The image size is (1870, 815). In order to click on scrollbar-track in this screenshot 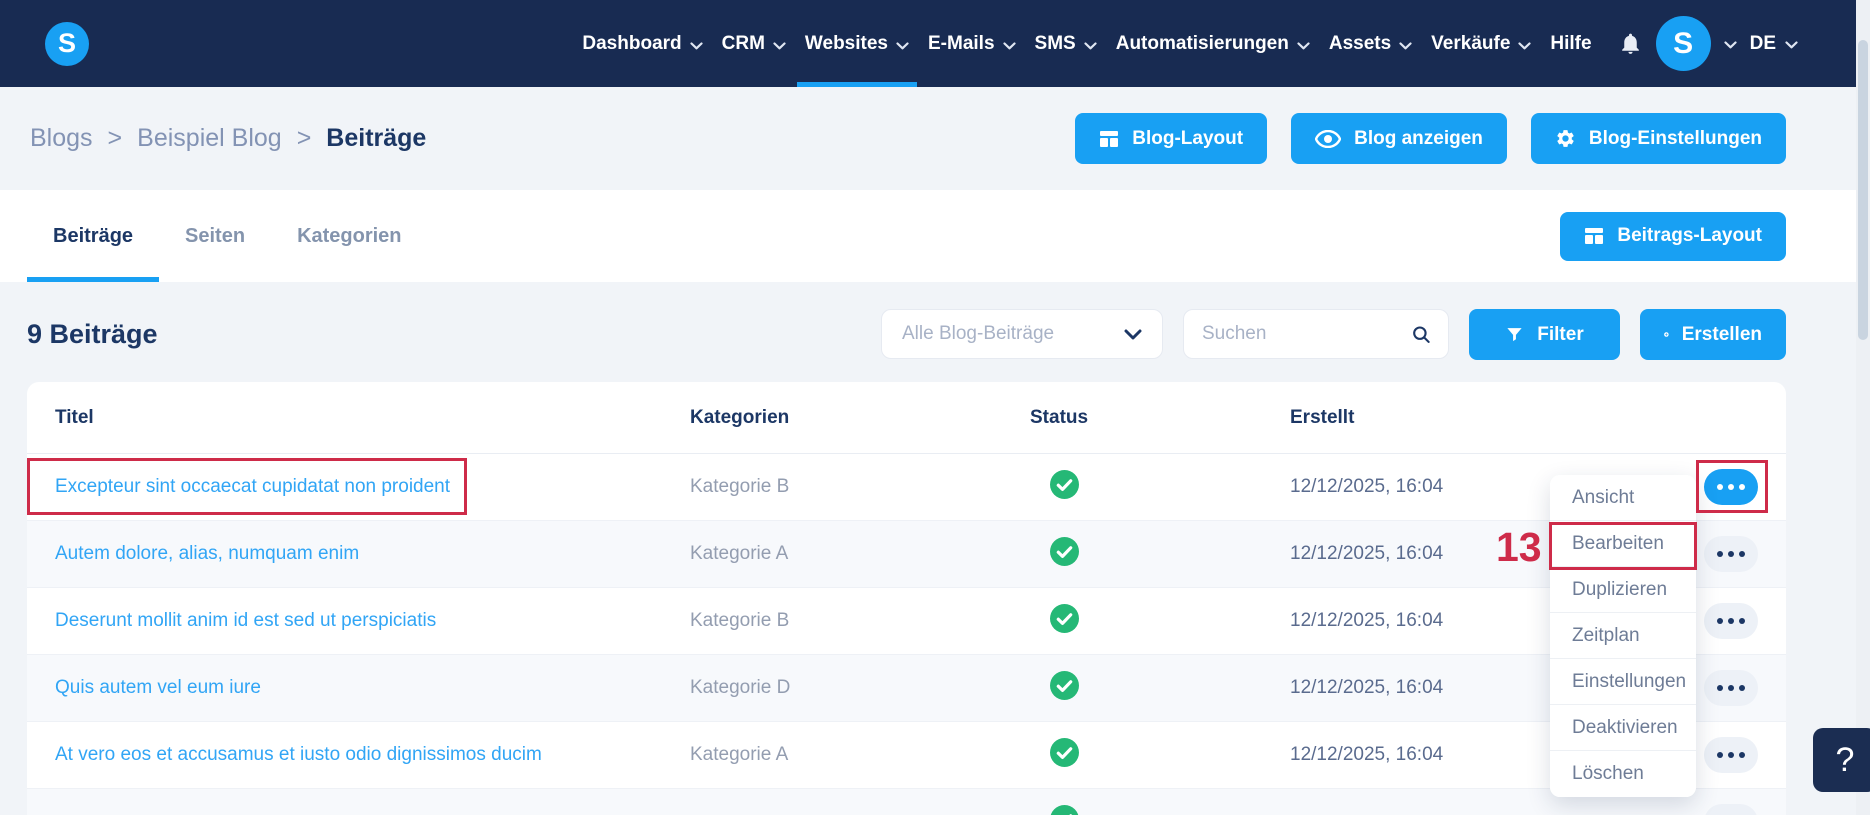, I will do `click(1863, 407)`.